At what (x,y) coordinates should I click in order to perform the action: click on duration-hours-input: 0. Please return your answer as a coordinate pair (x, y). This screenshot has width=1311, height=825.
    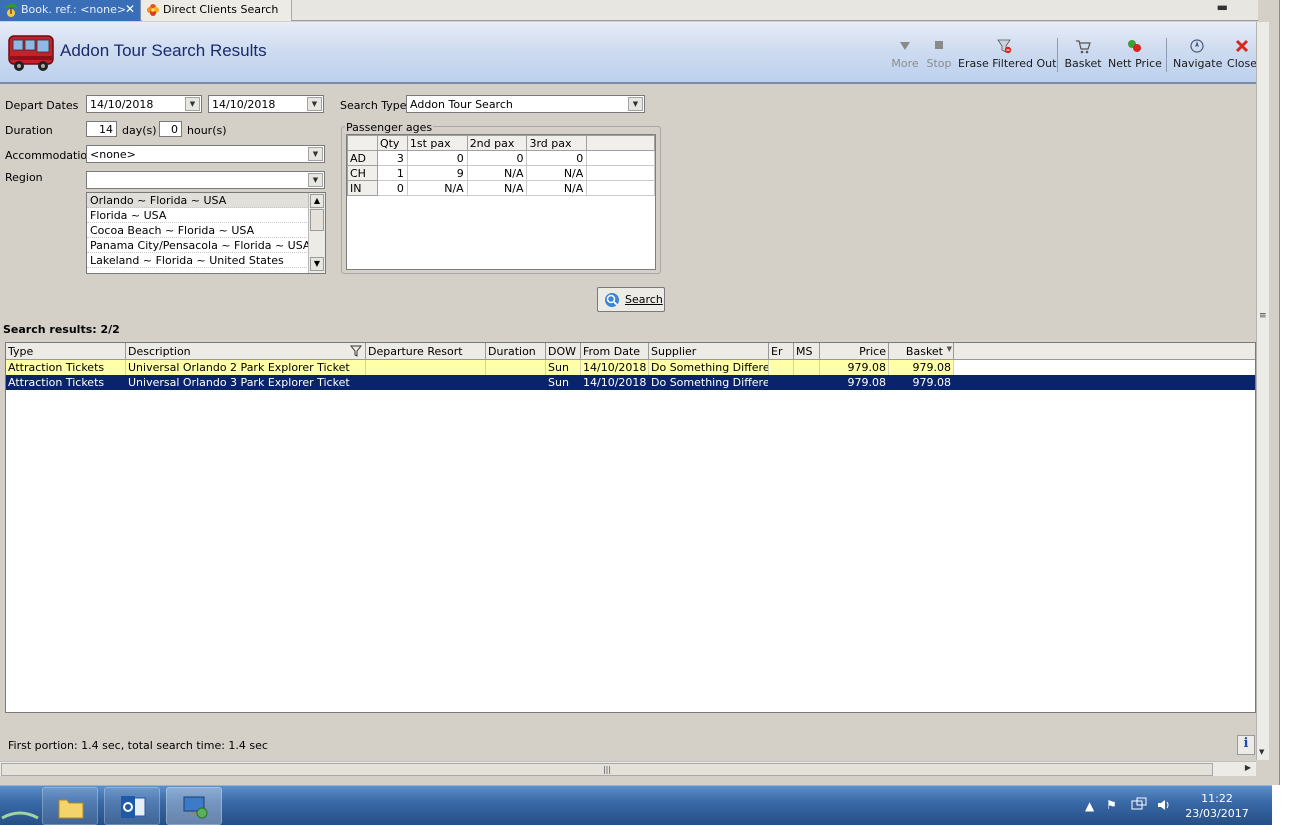
    Looking at the image, I should click on (170, 129).